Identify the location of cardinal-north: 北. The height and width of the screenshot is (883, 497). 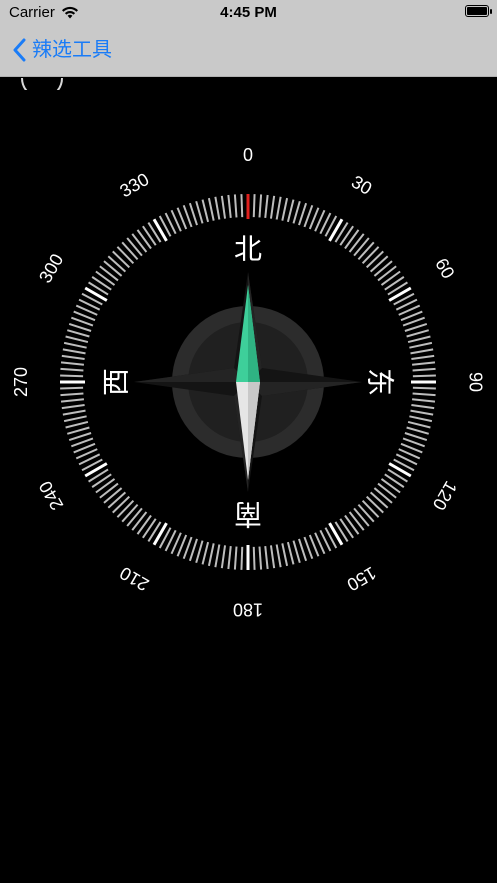
(248, 248).